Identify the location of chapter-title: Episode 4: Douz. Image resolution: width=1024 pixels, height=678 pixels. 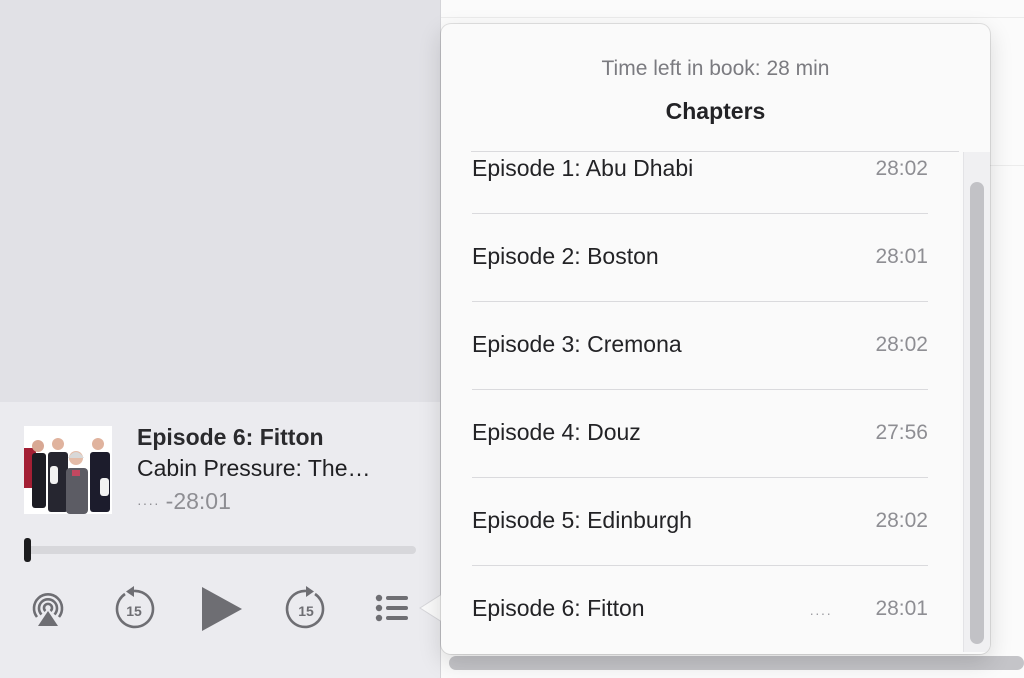
(556, 432).